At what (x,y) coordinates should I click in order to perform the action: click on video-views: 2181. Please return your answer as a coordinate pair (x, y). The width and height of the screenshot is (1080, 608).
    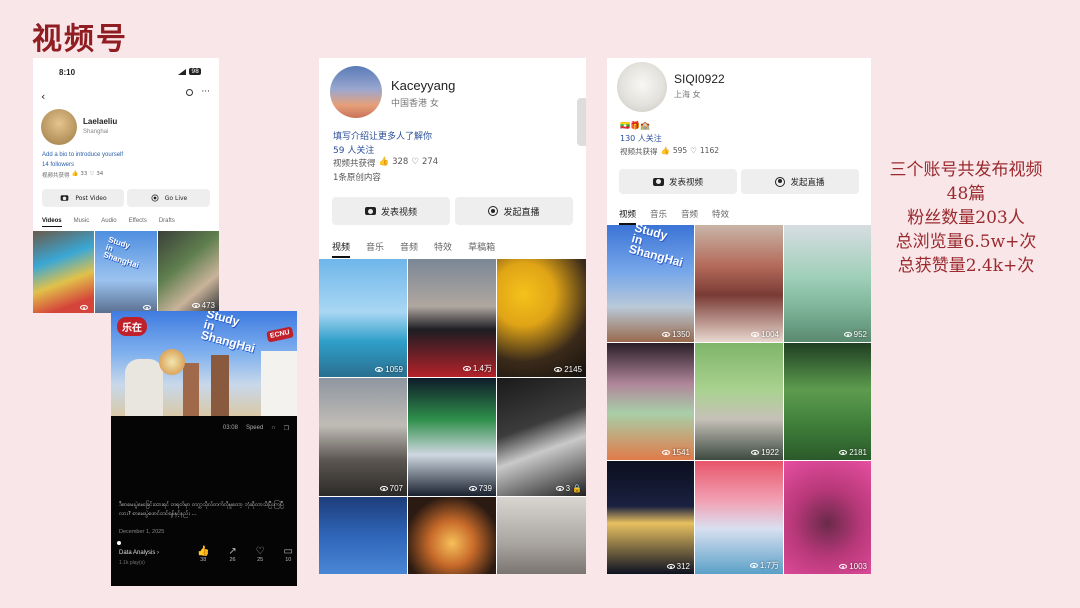
    Looking at the image, I should click on (853, 452).